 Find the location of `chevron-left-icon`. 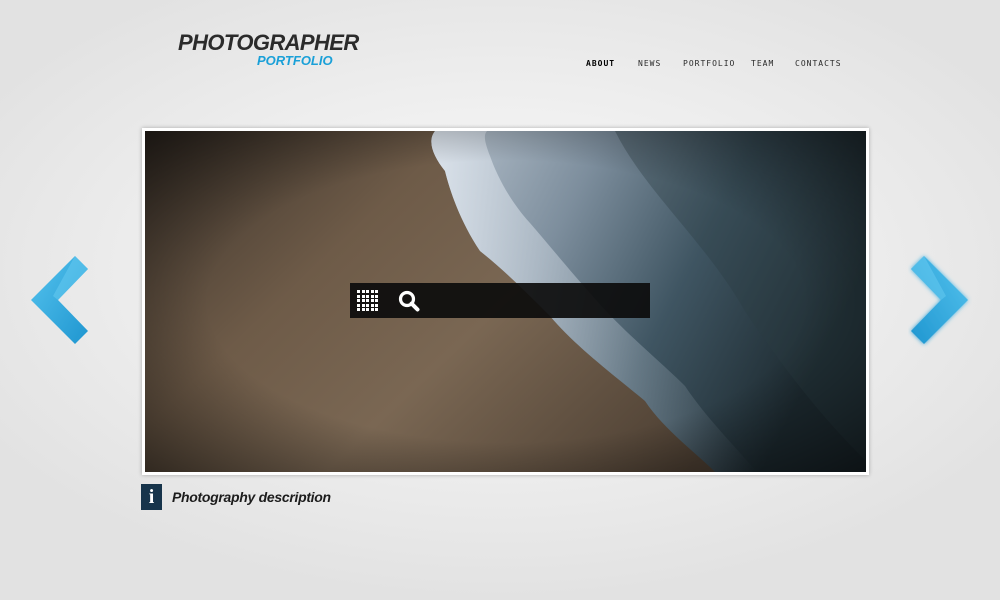

chevron-left-icon is located at coordinates (59, 300).